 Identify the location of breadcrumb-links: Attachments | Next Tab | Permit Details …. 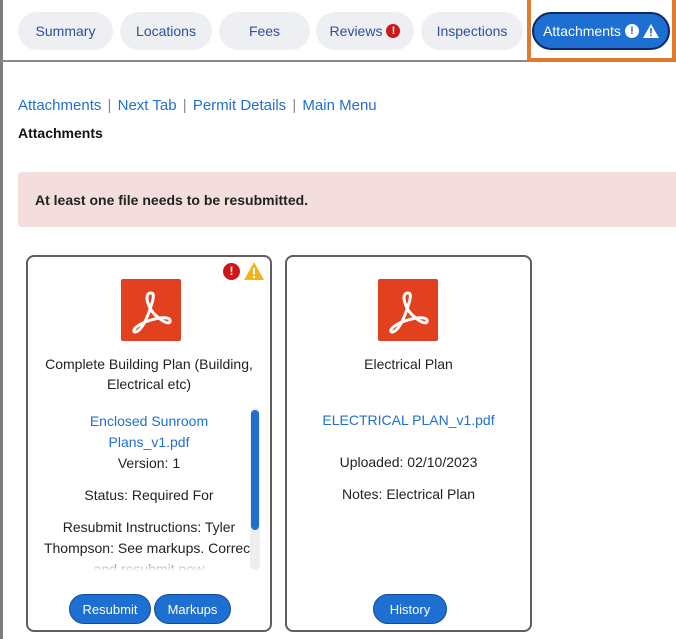
(197, 105).